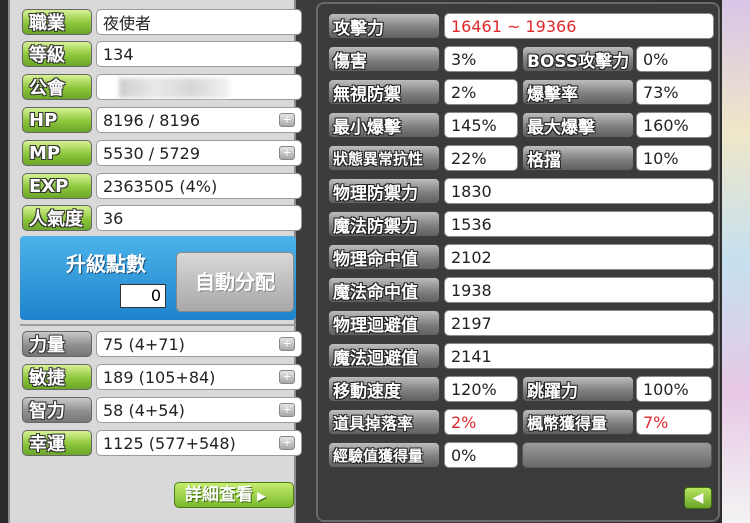 This screenshot has height=523, width=750. I want to click on pdef-label: 物理防禦力, so click(384, 191).